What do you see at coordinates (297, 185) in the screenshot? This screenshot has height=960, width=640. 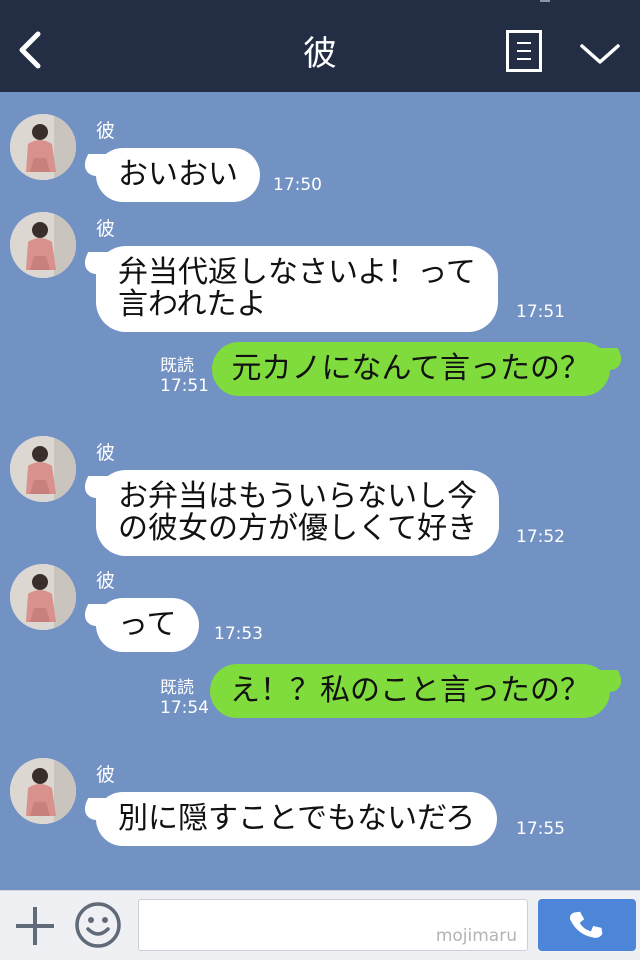 I see `message-time: 17:50` at bounding box center [297, 185].